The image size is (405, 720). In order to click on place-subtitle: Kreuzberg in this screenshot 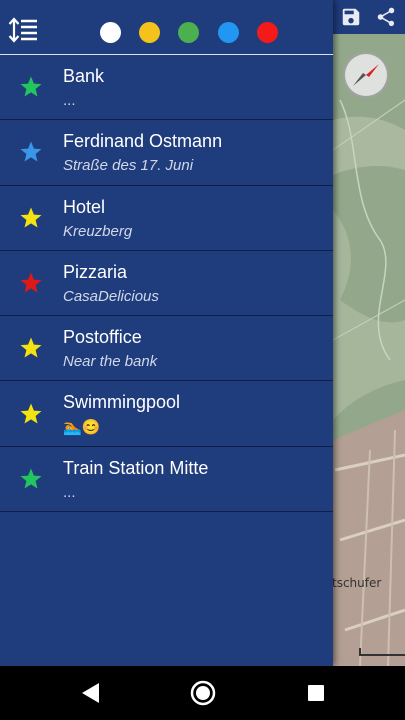, I will do `click(98, 231)`.